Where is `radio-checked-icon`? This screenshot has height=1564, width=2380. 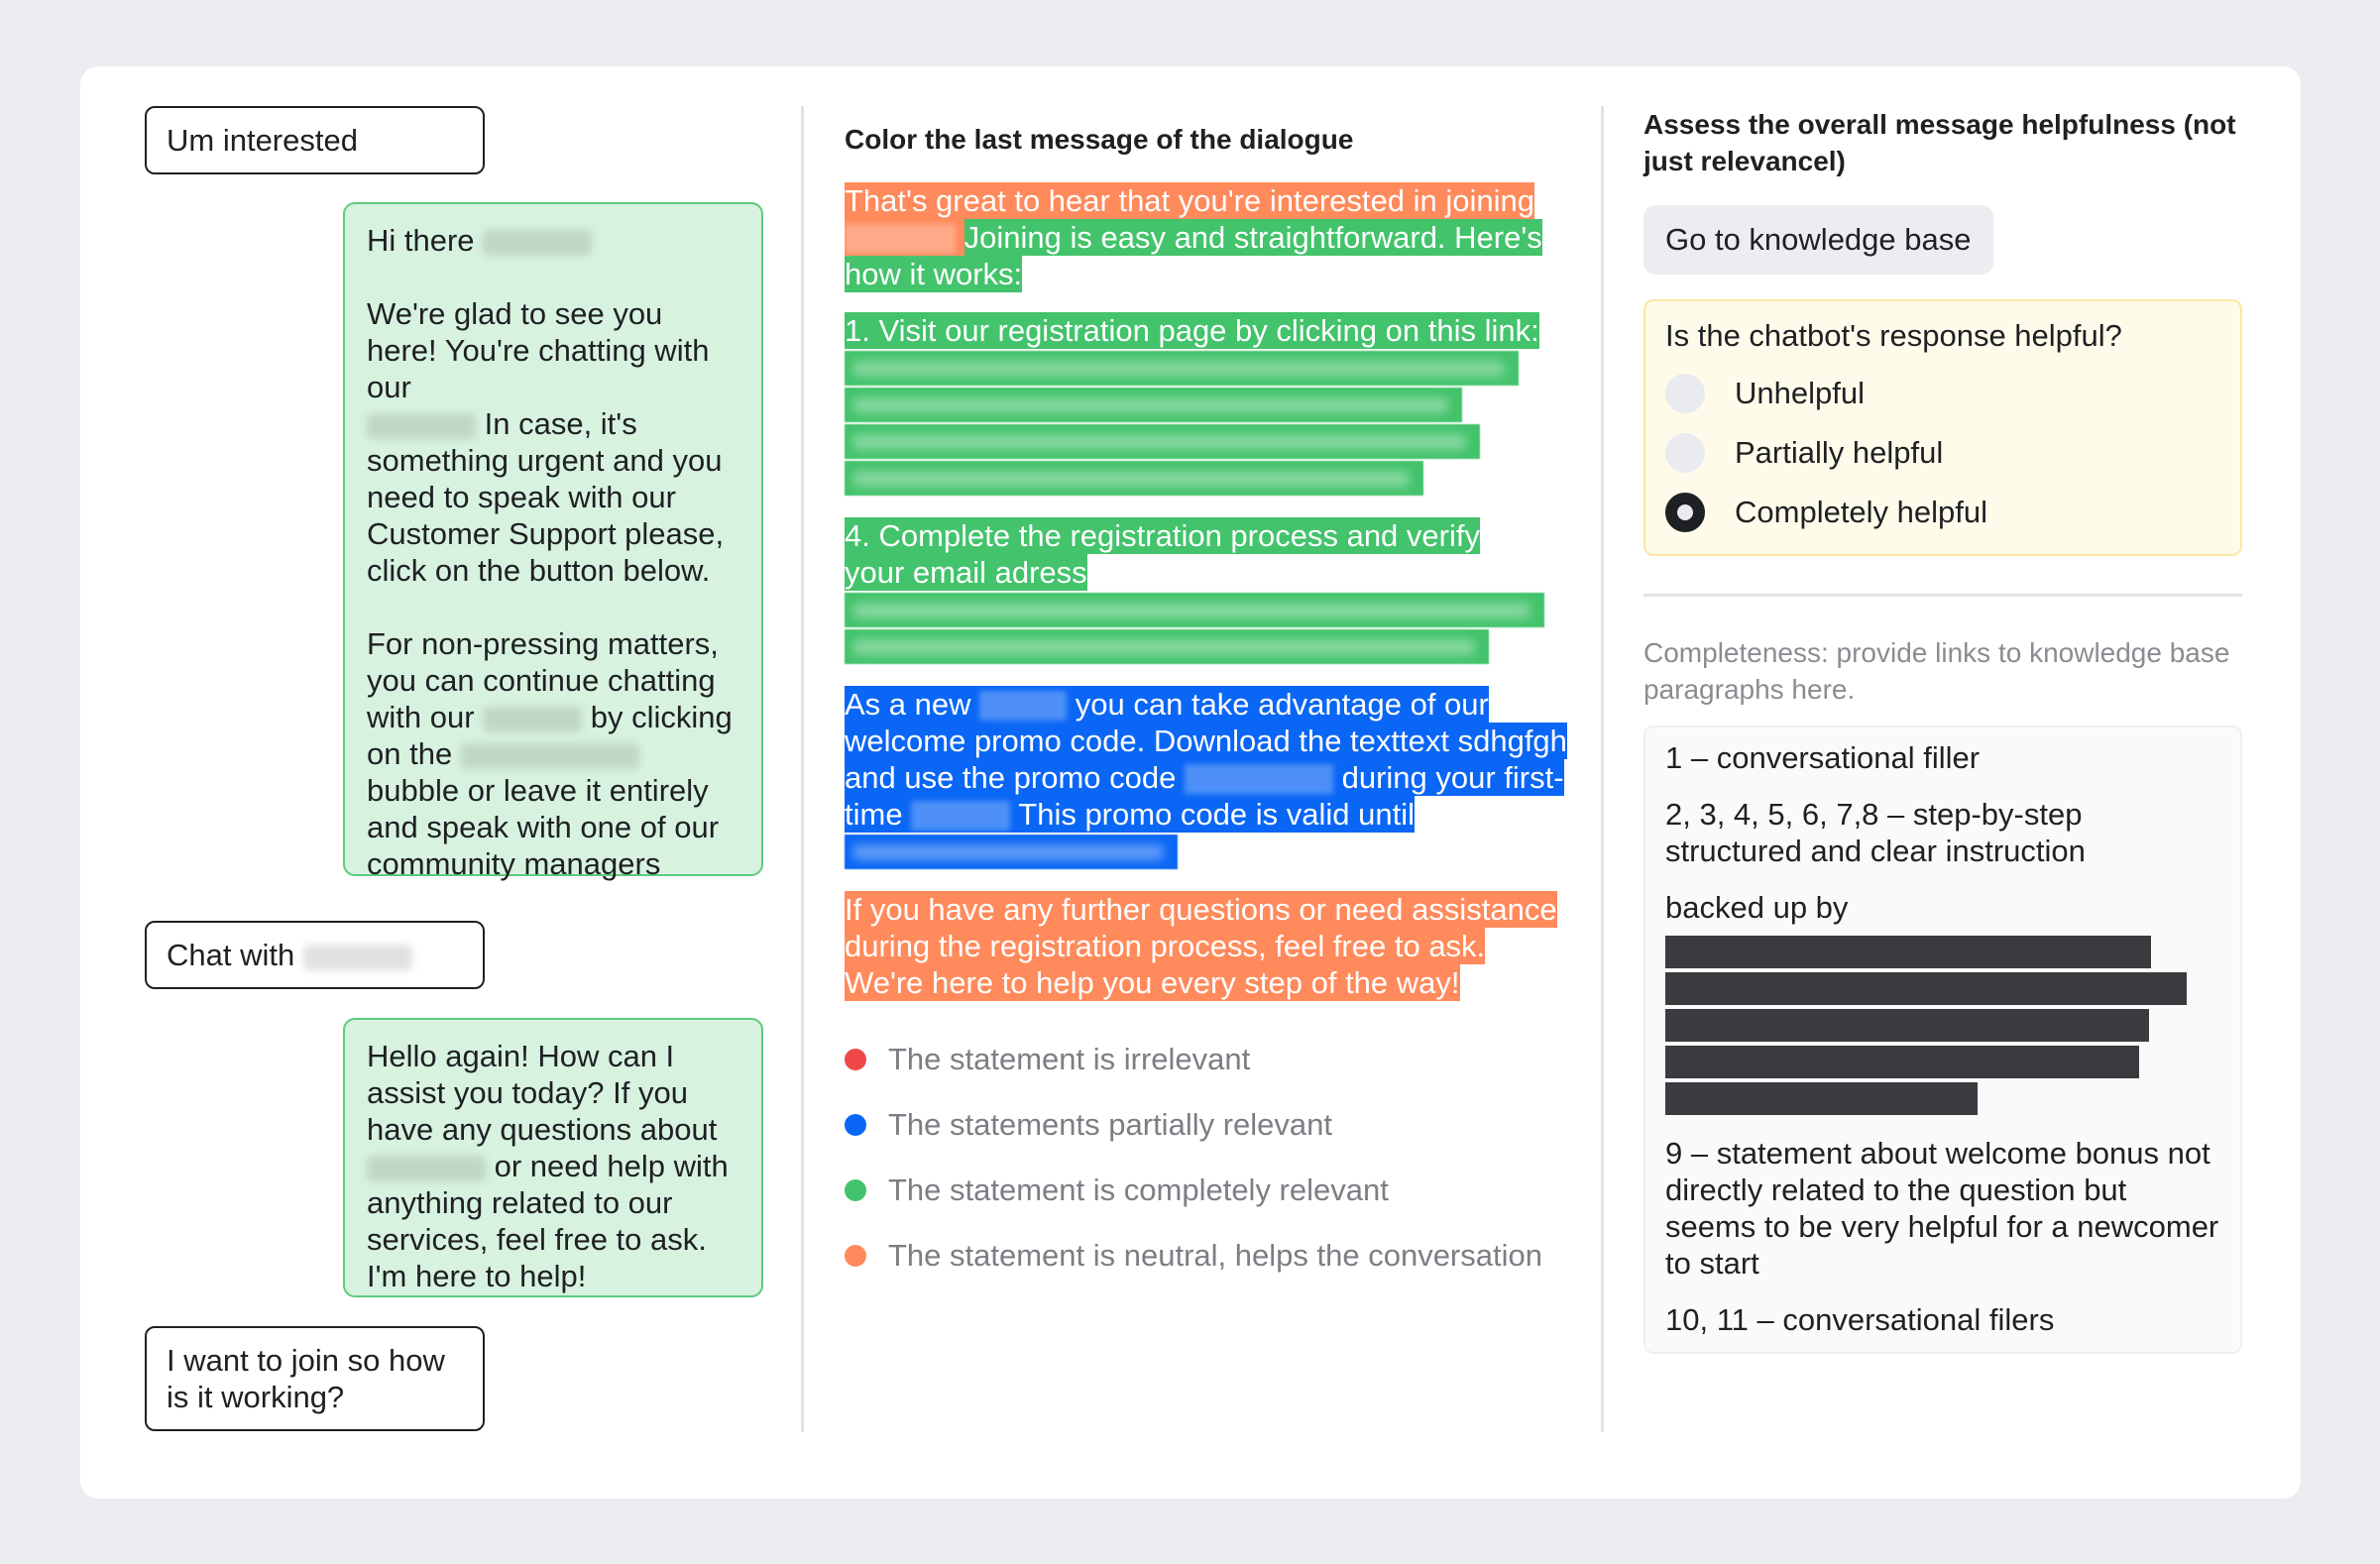 radio-checked-icon is located at coordinates (1685, 512).